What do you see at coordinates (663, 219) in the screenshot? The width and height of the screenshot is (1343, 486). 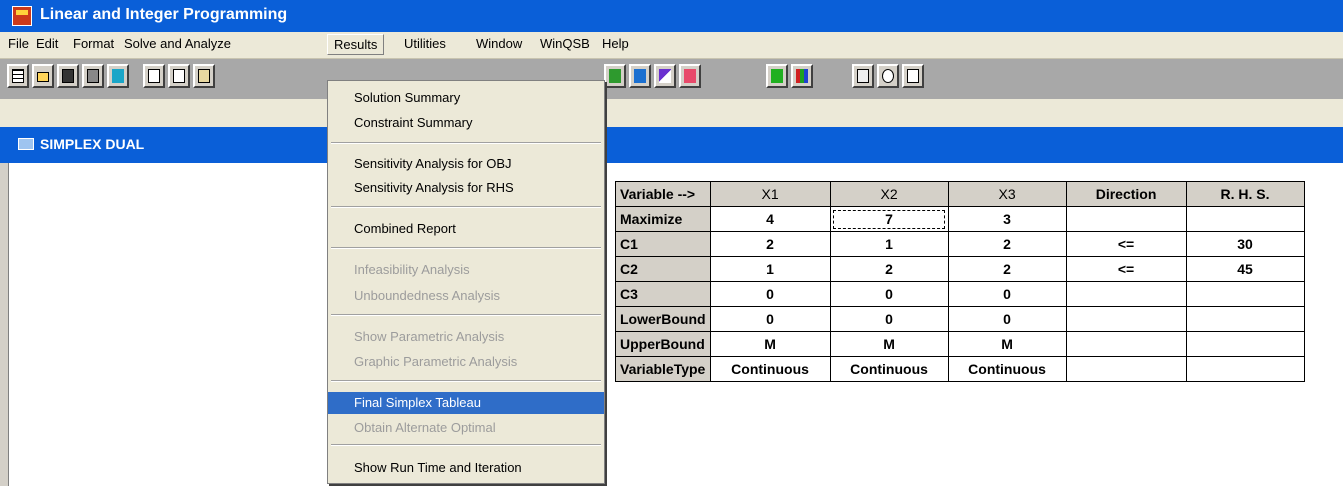 I see `row-label: Maximize` at bounding box center [663, 219].